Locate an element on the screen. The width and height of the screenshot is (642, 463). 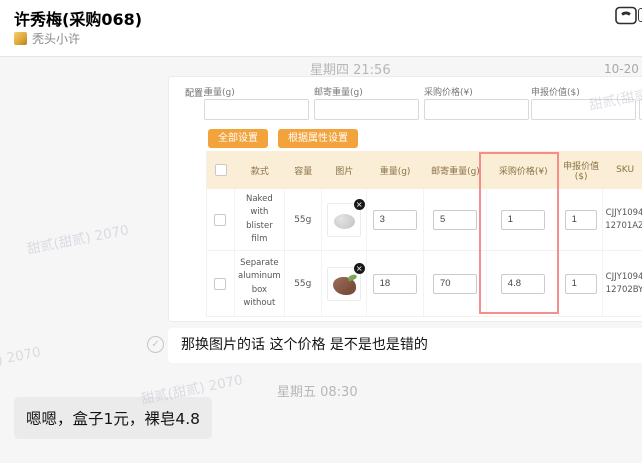
filter-weight-input is located at coordinates (256, 109).